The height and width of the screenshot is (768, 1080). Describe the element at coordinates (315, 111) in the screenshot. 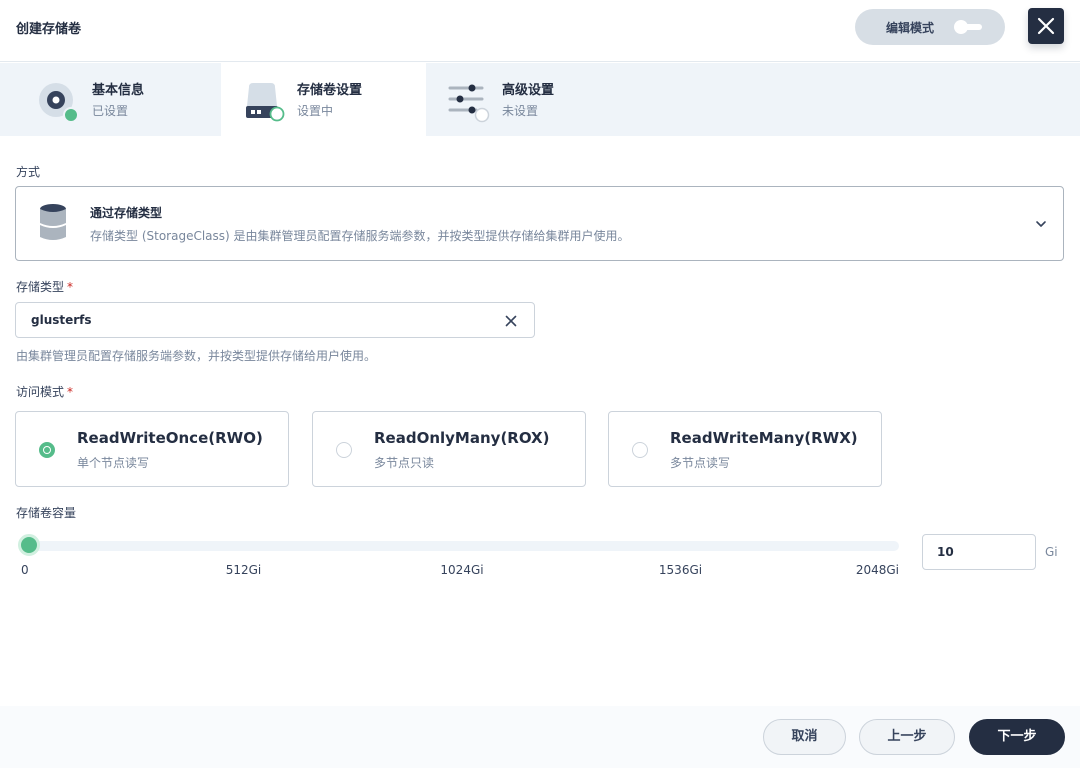

I see `tab-volume-settings-status: 设置中` at that location.